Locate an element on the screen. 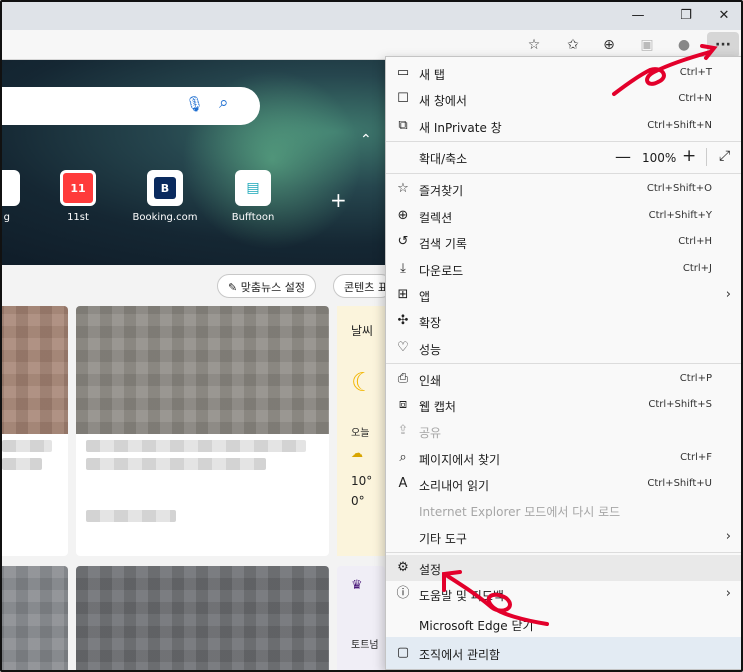  quick-link-tile: g is located at coordinates (22, 196).